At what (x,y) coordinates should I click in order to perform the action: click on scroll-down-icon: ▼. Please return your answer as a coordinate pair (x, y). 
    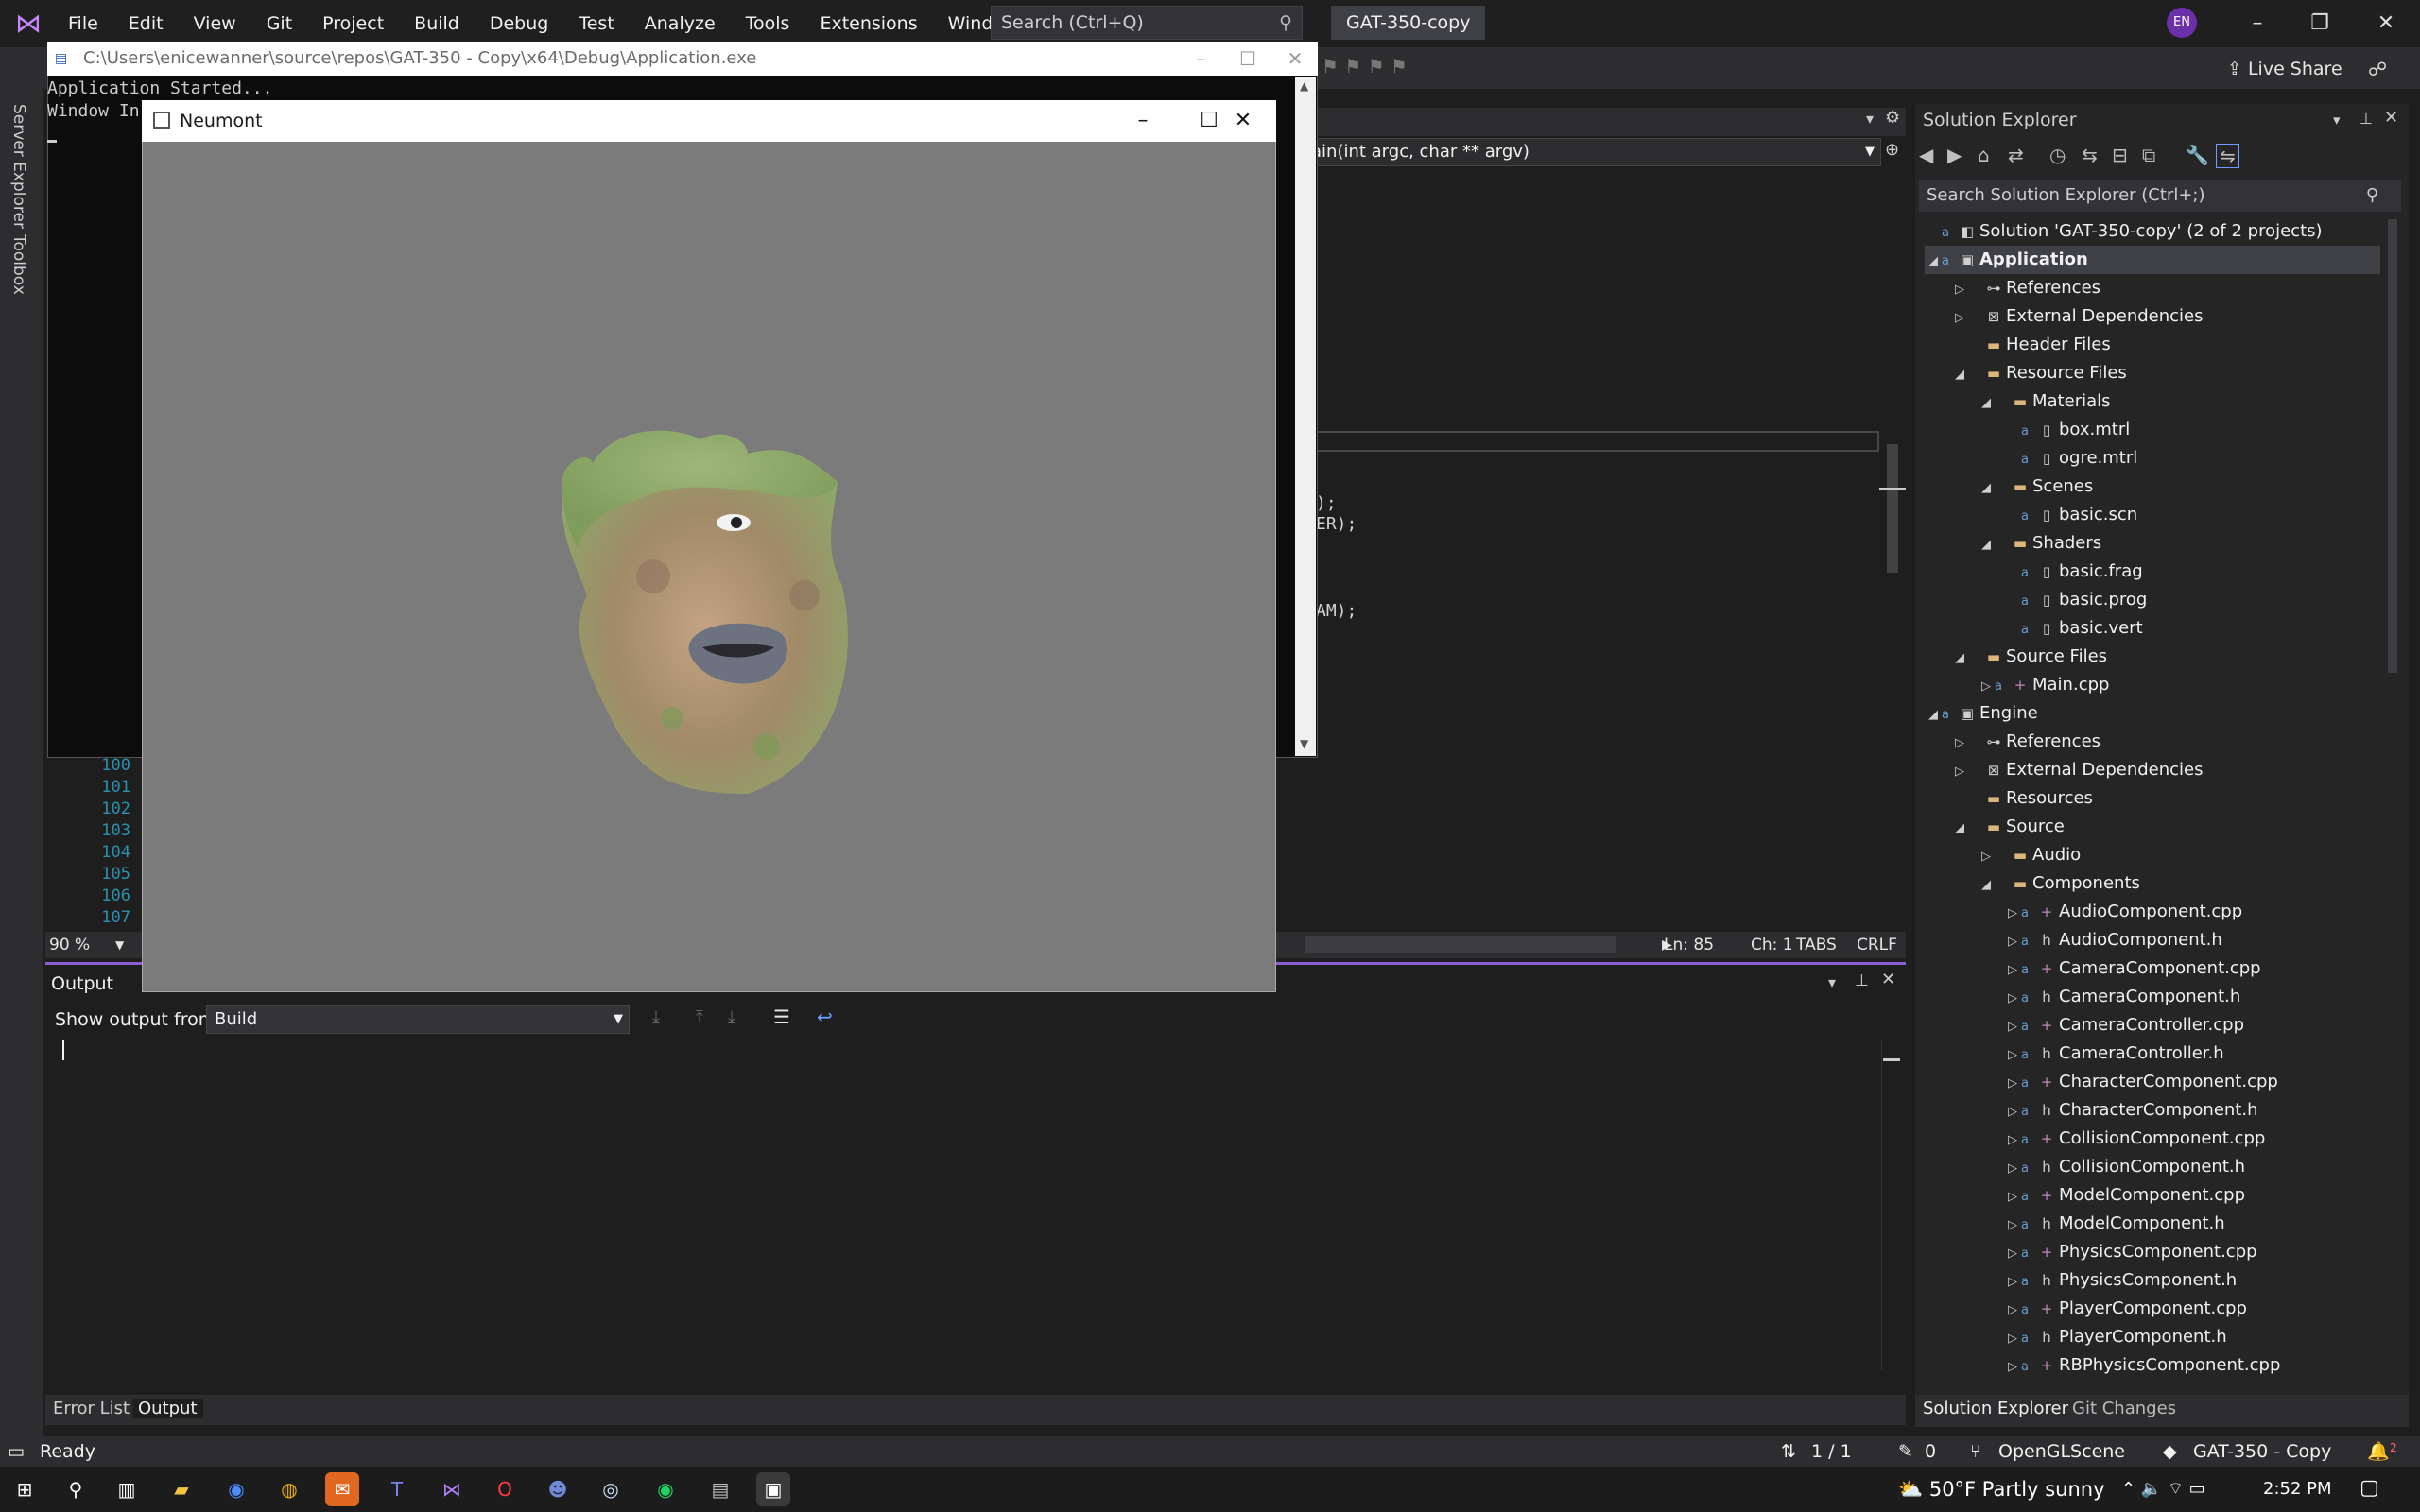
    Looking at the image, I should click on (1304, 743).